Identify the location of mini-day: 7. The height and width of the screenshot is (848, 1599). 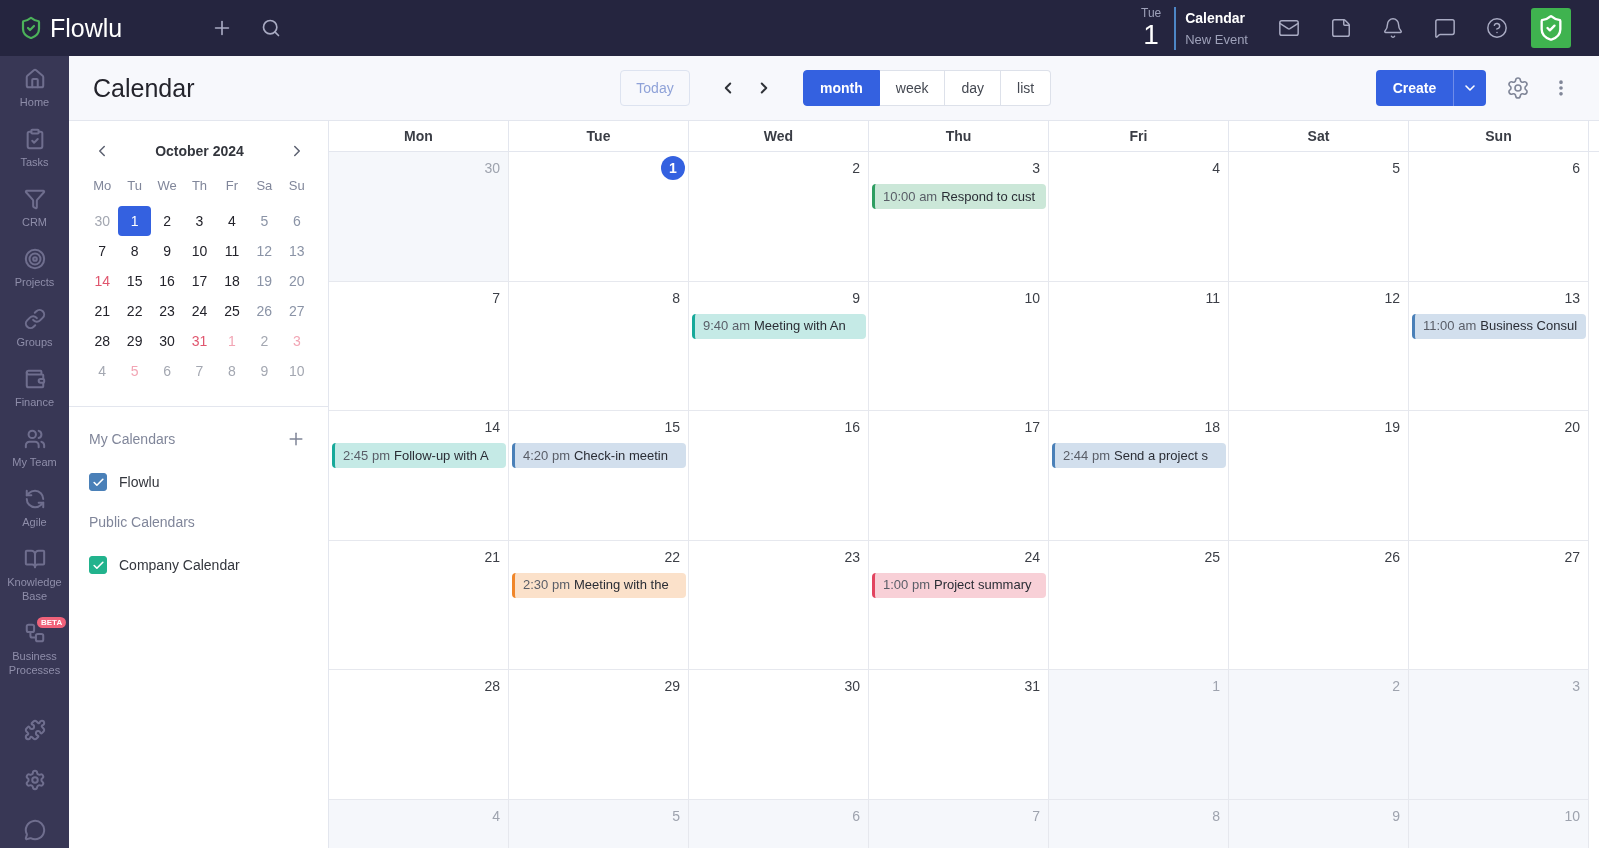
(102, 251).